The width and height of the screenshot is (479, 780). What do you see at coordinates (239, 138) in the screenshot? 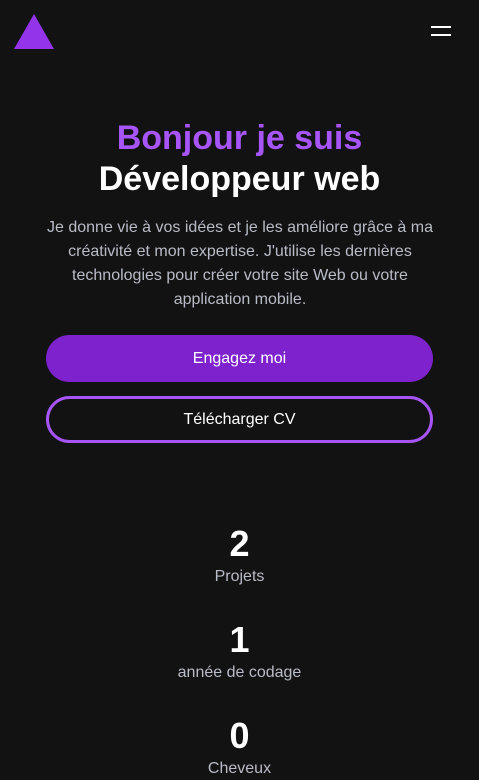
I see `hero-greeting: Bonjour je suis` at bounding box center [239, 138].